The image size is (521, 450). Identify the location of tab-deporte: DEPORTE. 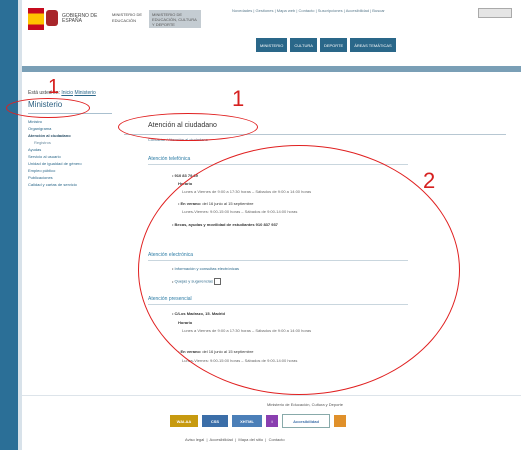
(333, 45).